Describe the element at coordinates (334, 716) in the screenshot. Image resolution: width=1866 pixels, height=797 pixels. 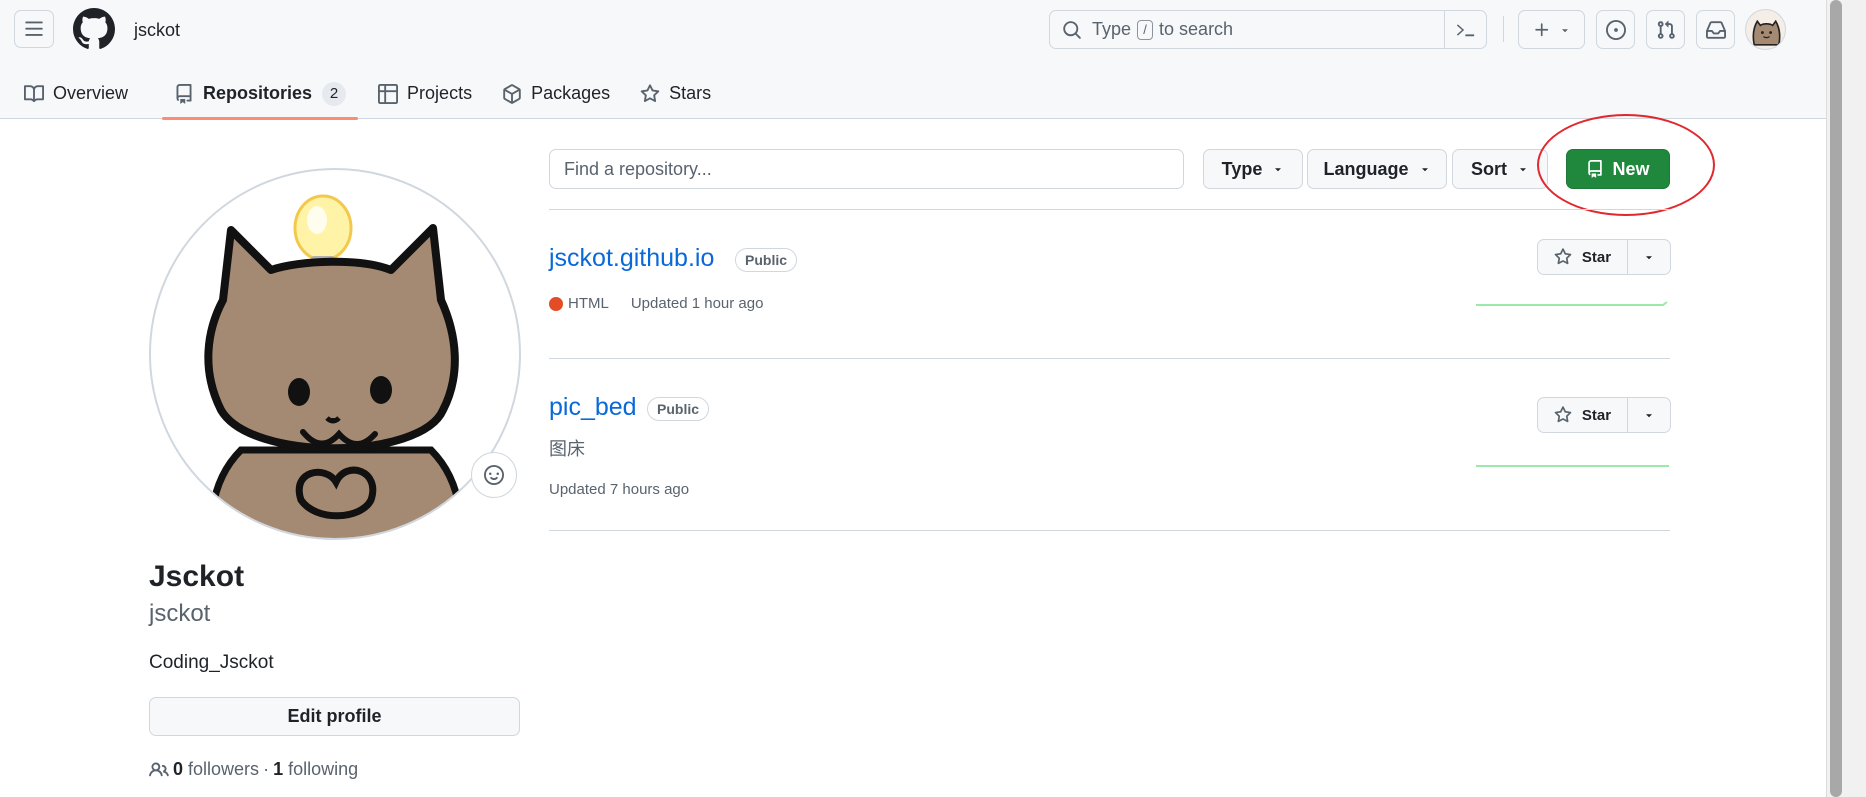
I see `edit-profile-button: Edit profile` at that location.